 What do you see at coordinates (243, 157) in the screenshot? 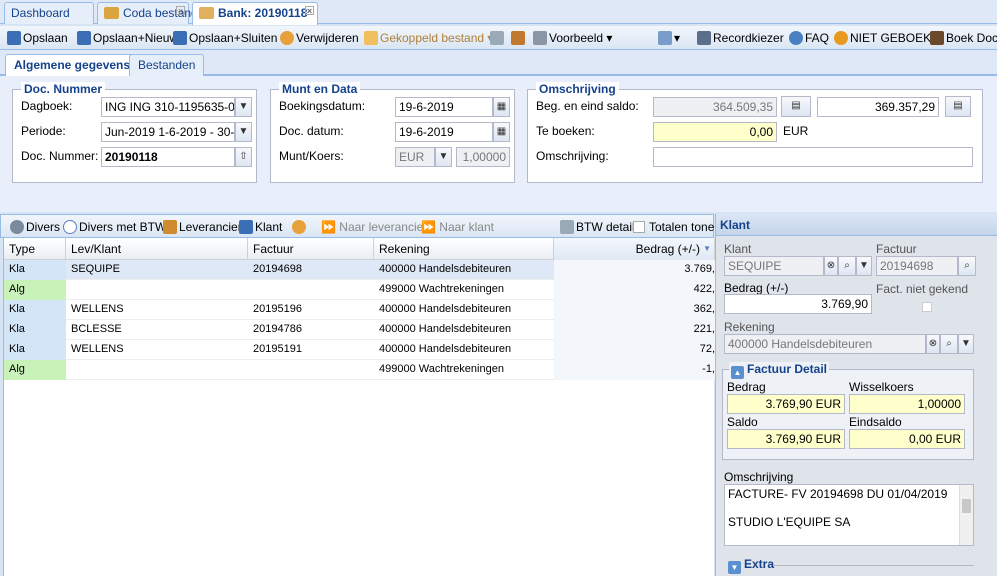
I see `lookup-icon: ⇧` at bounding box center [243, 157].